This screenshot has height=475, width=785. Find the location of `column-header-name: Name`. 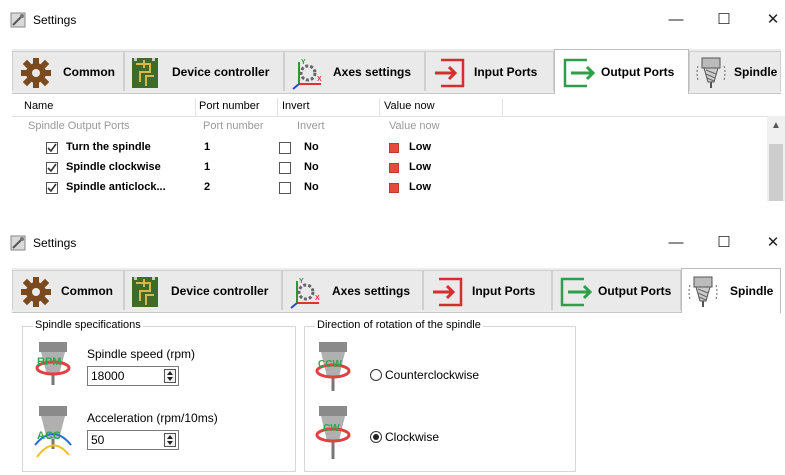

column-header-name: Name is located at coordinates (38, 106).